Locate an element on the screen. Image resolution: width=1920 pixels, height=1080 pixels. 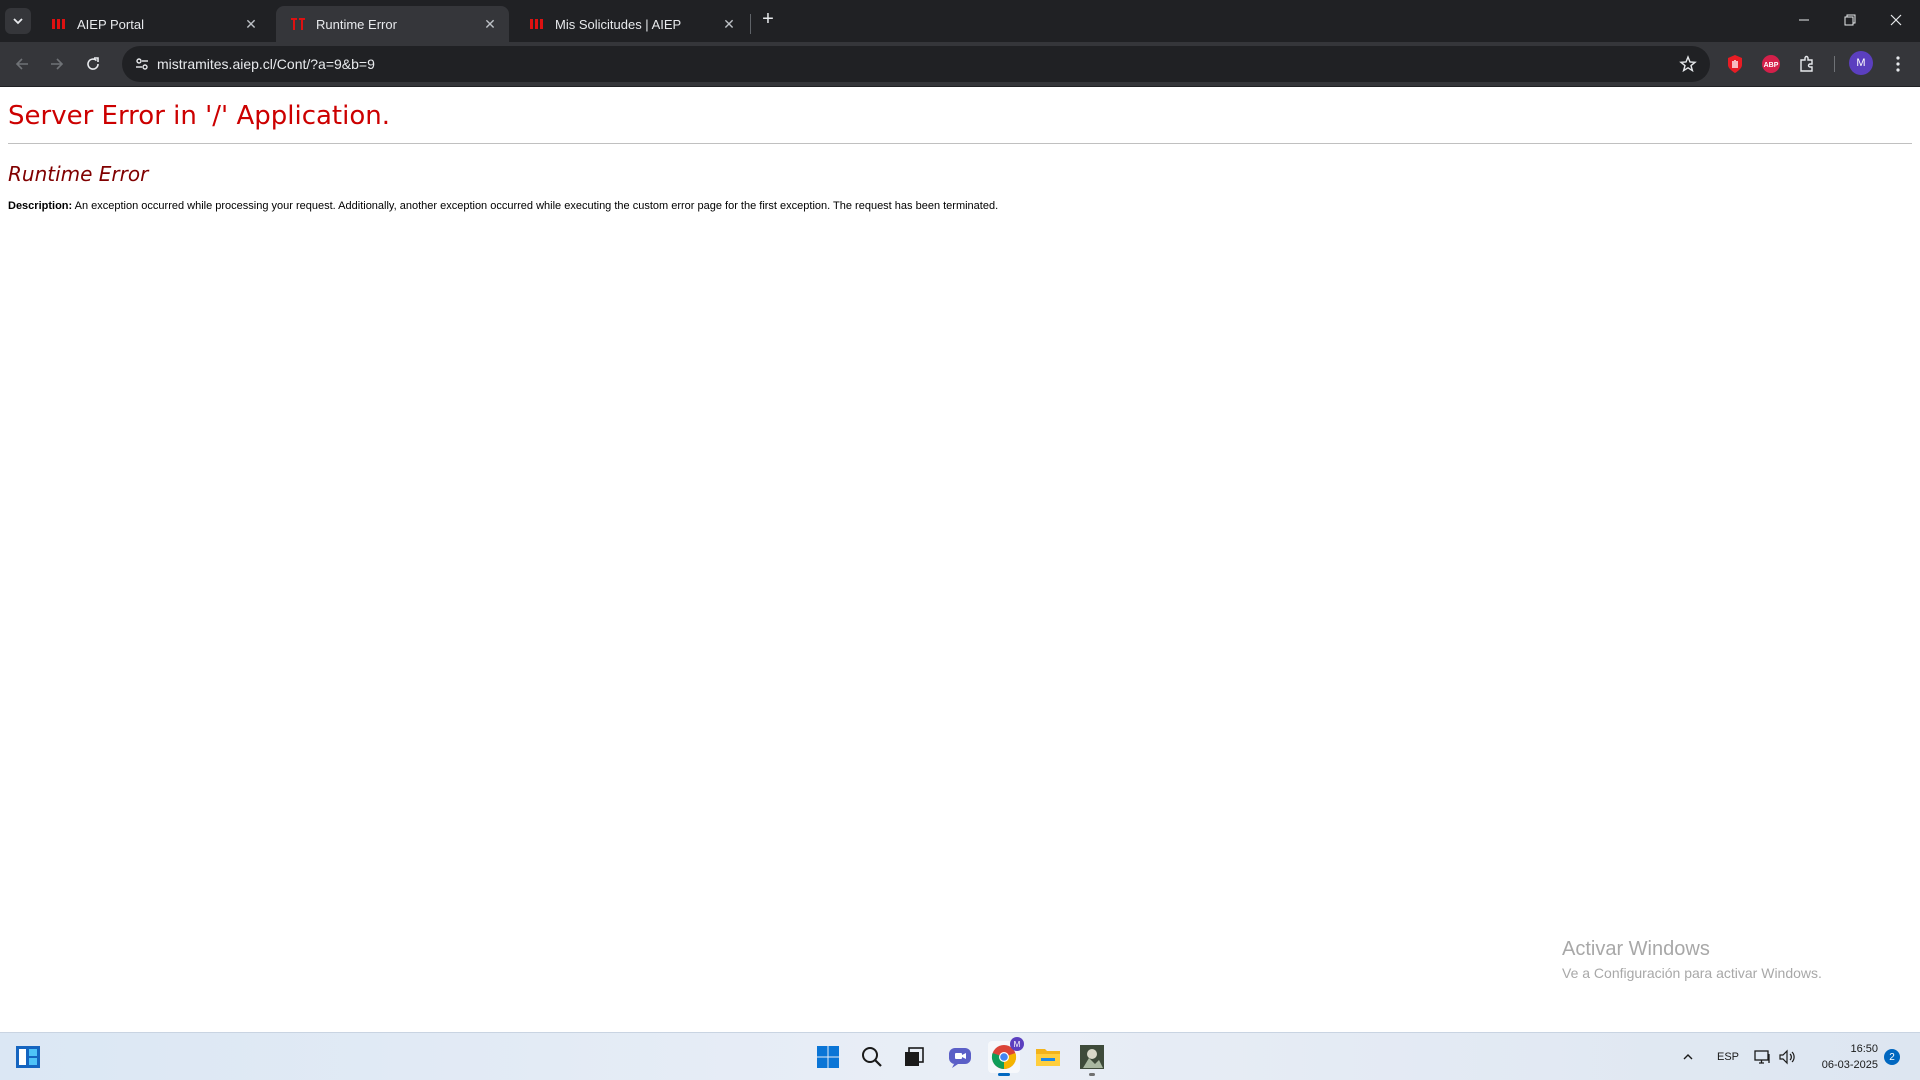
restore-button is located at coordinates (1850, 20).